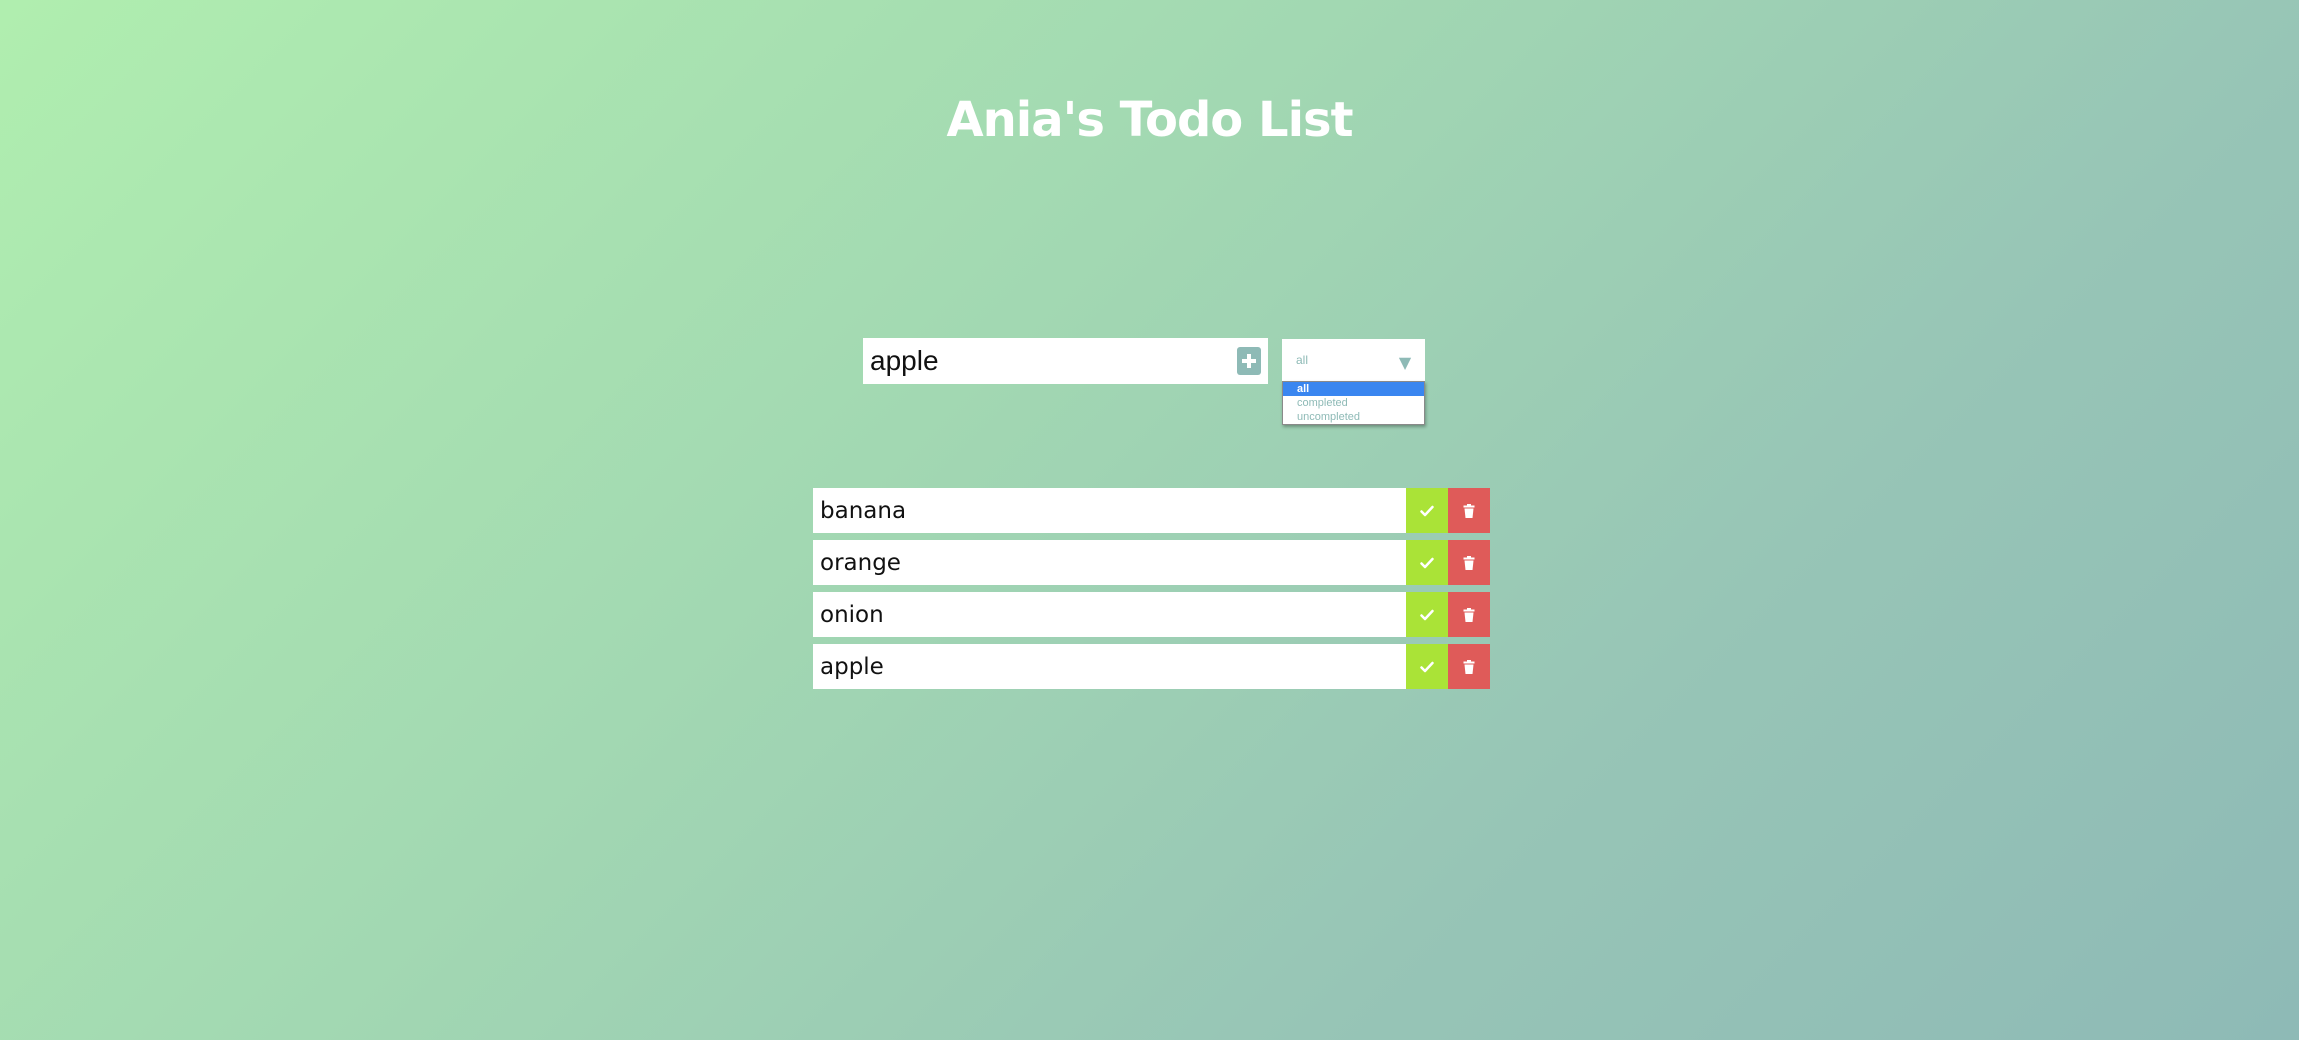 This screenshot has height=1040, width=2299. What do you see at coordinates (1050, 361) in the screenshot?
I see `todo-input` at bounding box center [1050, 361].